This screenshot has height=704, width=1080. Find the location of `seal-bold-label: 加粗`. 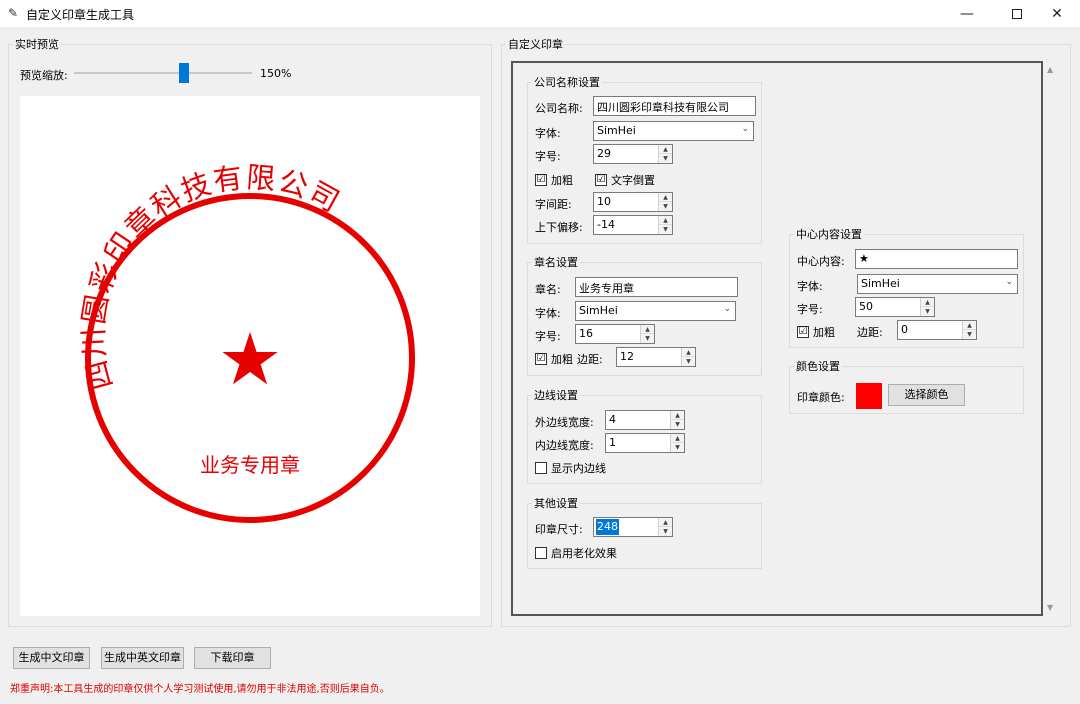

seal-bold-label: 加粗 is located at coordinates (562, 359).